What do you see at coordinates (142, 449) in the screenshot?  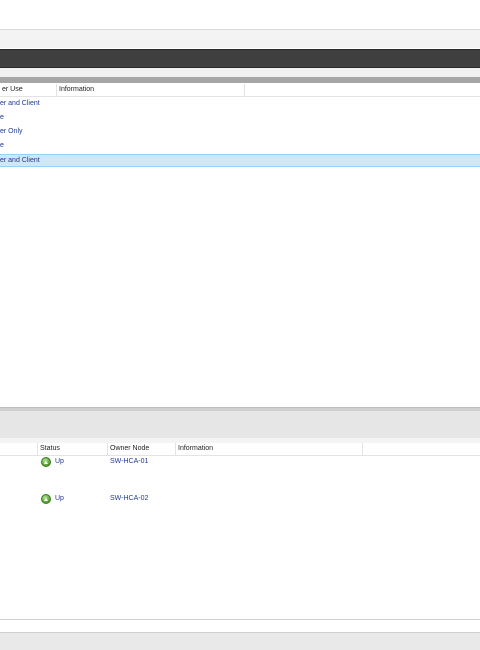 I see `column-header-owner-node: Owner Node` at bounding box center [142, 449].